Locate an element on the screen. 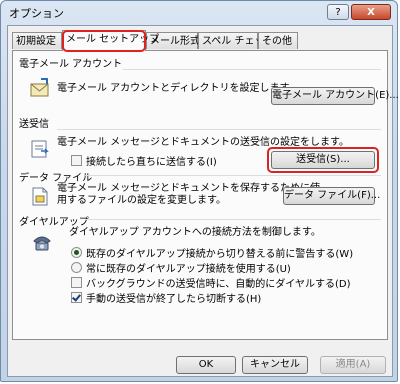  dialup-description: ダイヤルアップ アカウントへの接続方法を制御します。 is located at coordinates (195, 232).